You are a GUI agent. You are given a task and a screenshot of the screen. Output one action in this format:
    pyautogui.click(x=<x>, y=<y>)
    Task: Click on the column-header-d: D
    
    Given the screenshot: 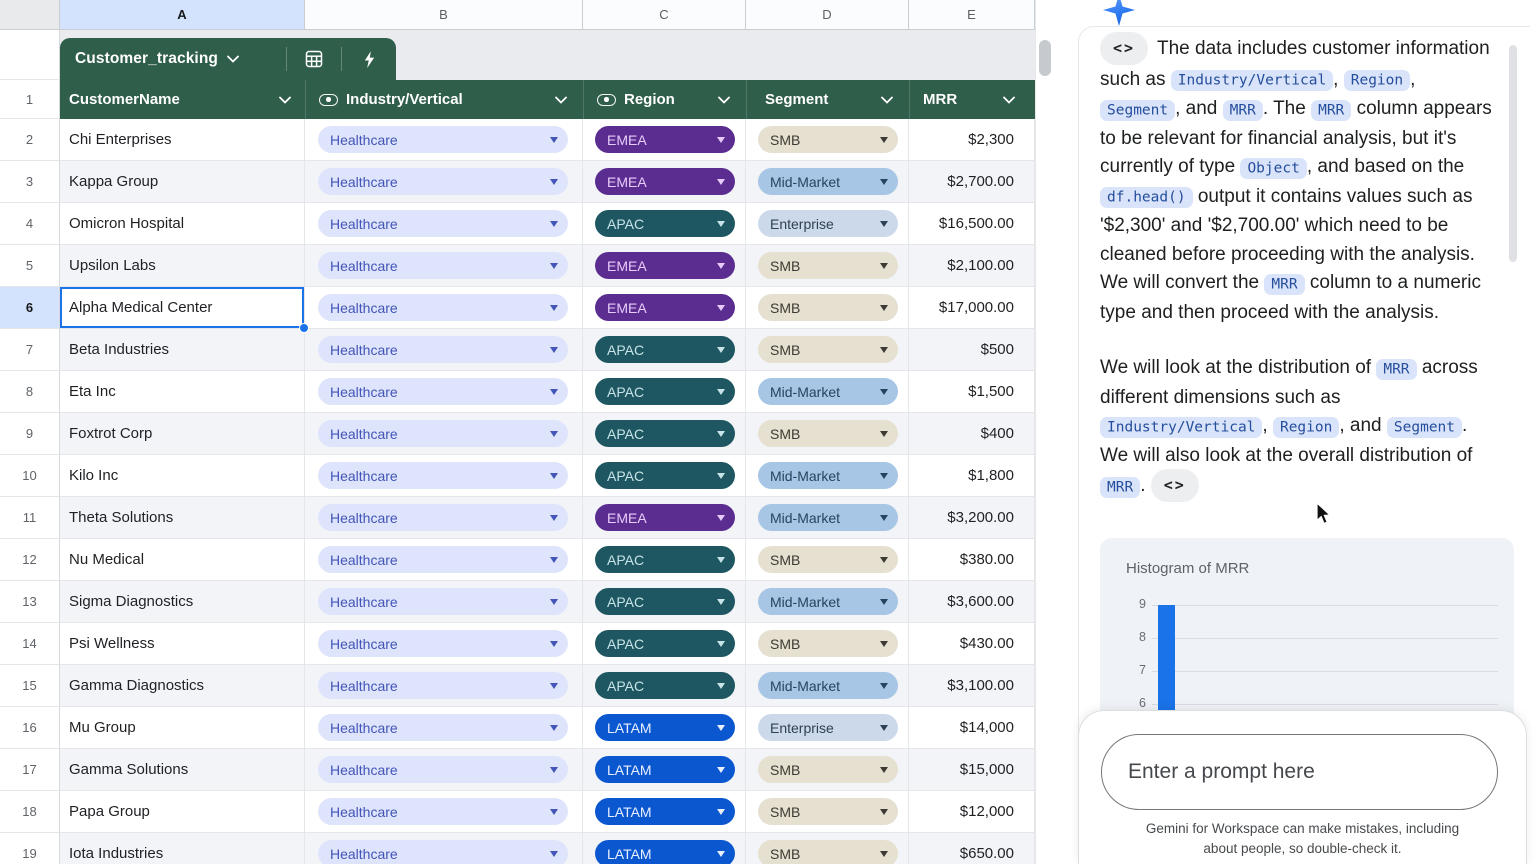 What is the action you would take?
    pyautogui.click(x=827, y=15)
    